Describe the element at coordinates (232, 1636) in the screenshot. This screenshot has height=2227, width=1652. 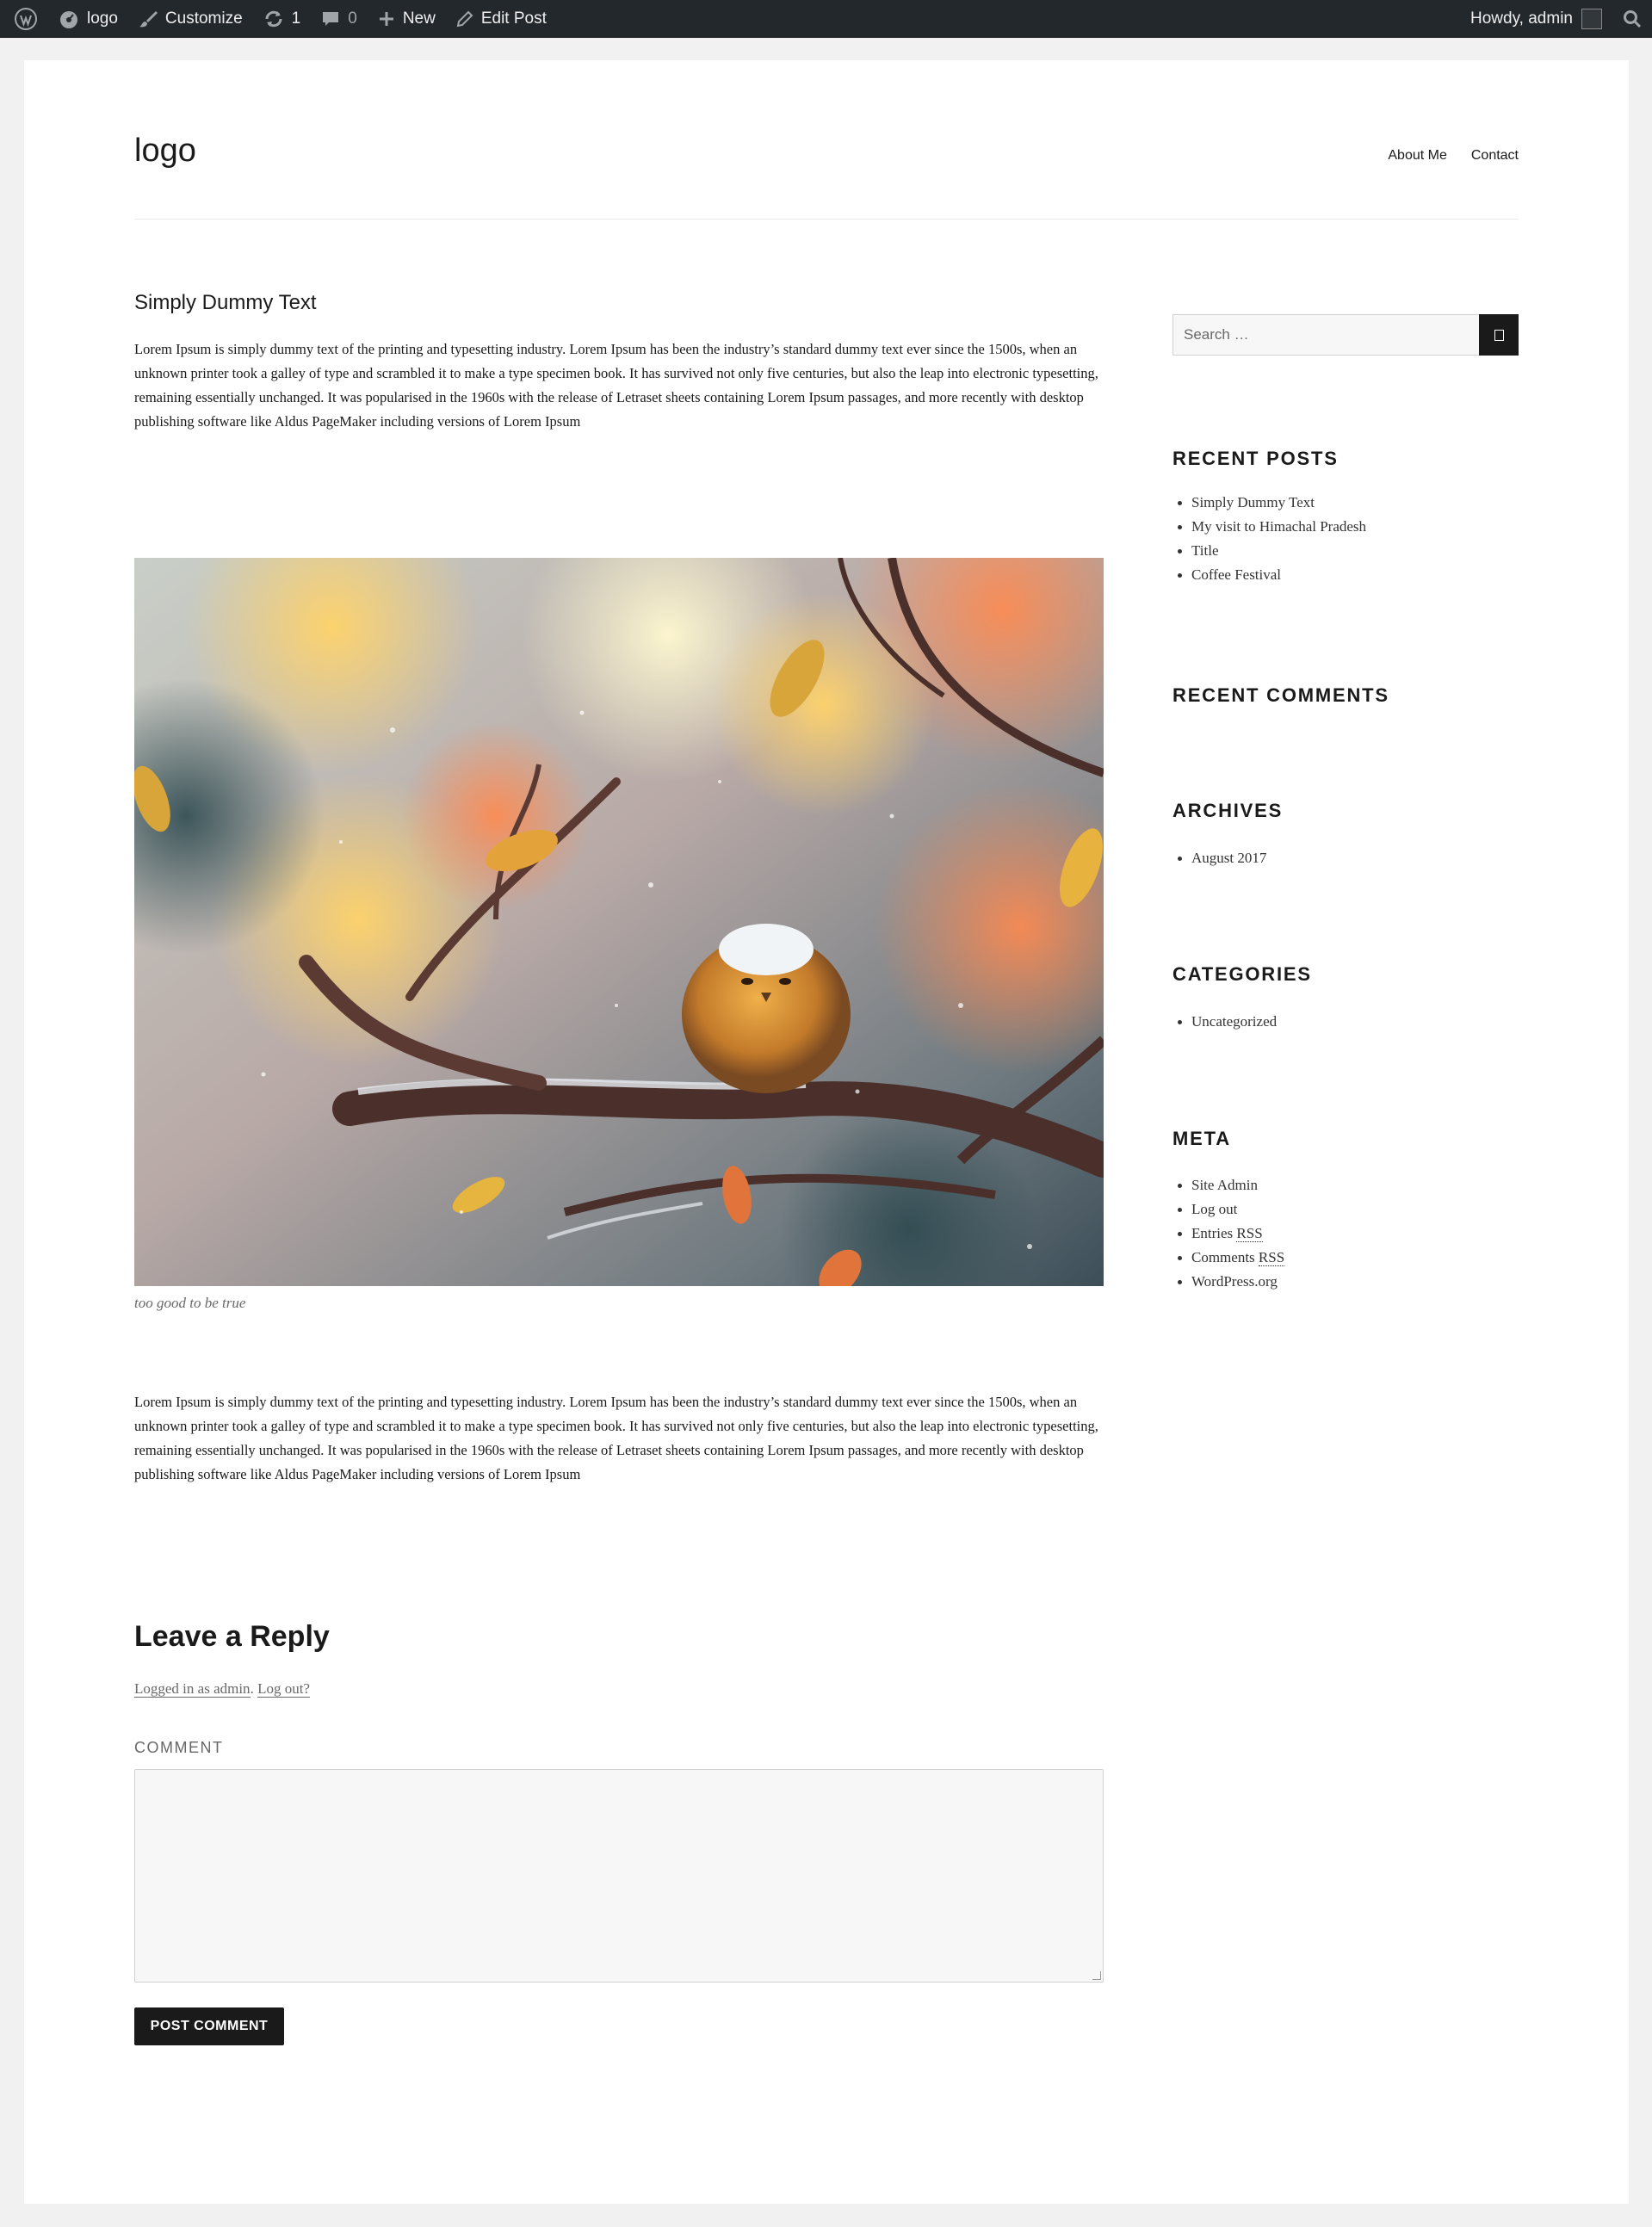
I see `reply-title: Leave a Reply` at that location.